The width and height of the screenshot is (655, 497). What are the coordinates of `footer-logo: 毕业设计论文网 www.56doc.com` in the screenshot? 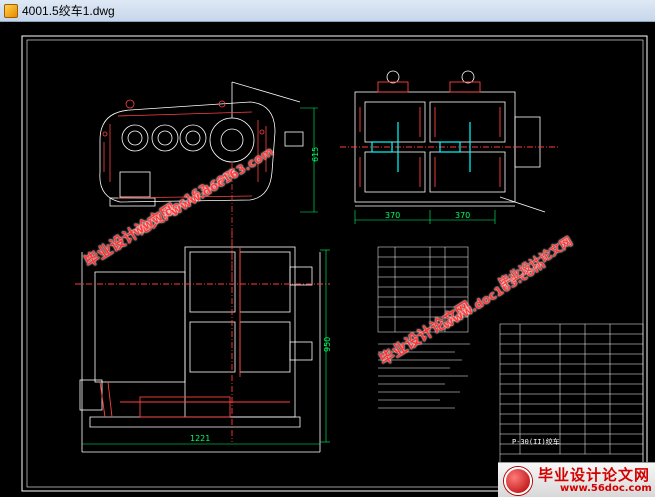 It's located at (576, 479).